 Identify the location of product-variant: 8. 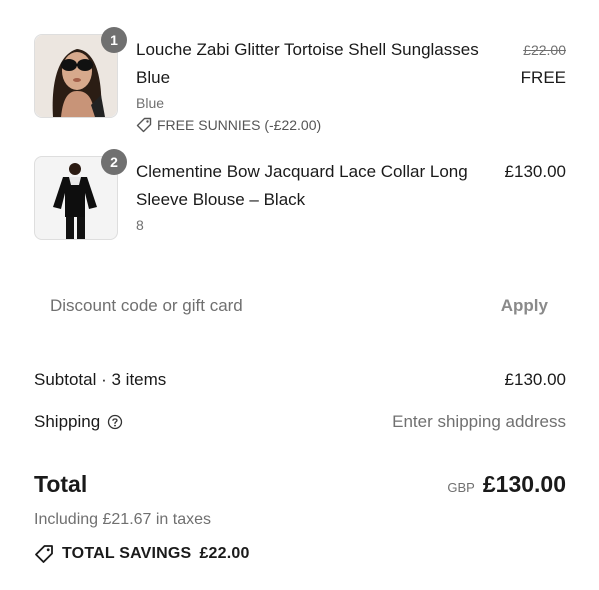
(140, 225).